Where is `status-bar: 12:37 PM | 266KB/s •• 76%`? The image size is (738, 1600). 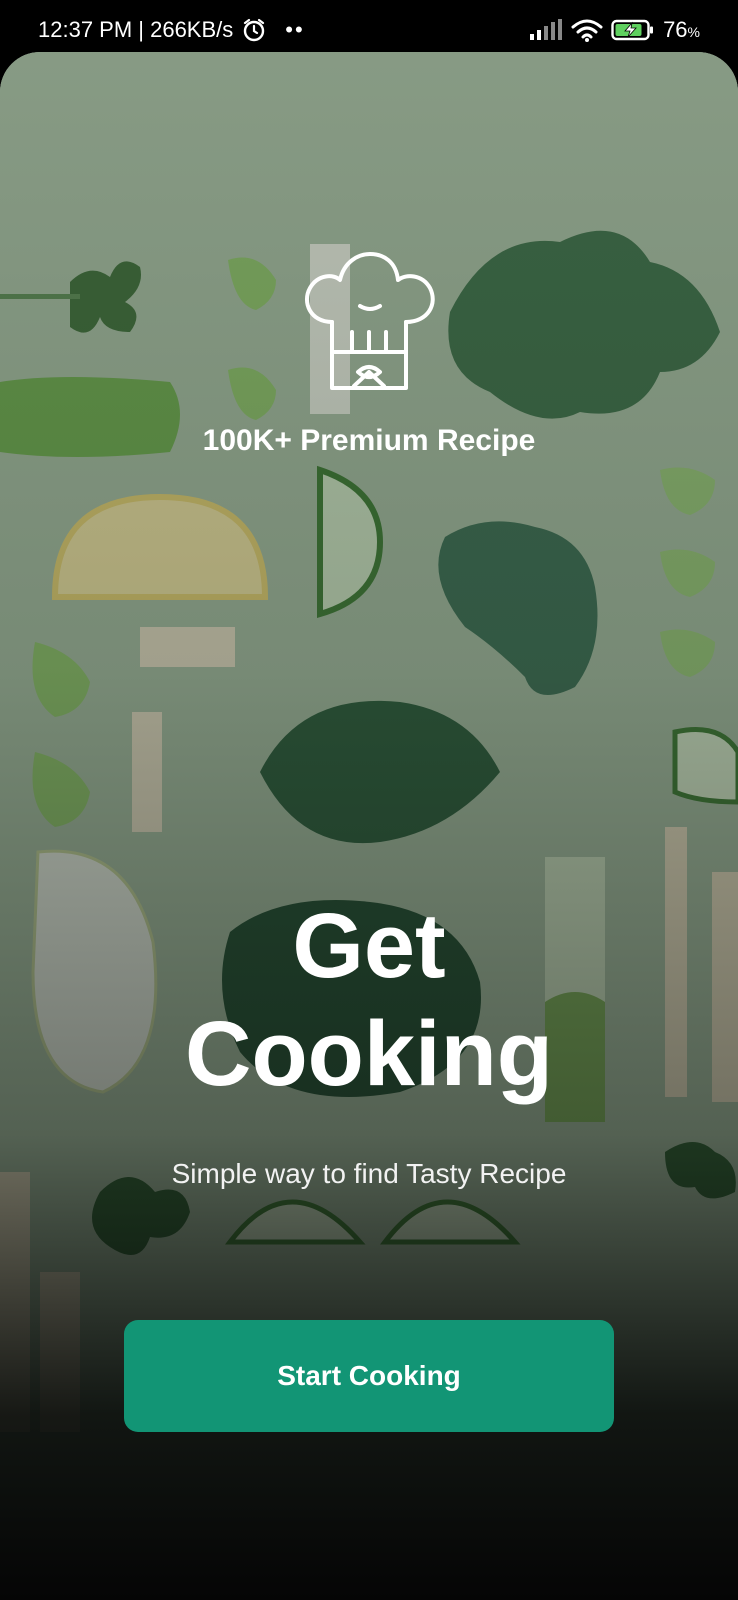
status-bar: 12:37 PM | 266KB/s •• 76% is located at coordinates (369, 30).